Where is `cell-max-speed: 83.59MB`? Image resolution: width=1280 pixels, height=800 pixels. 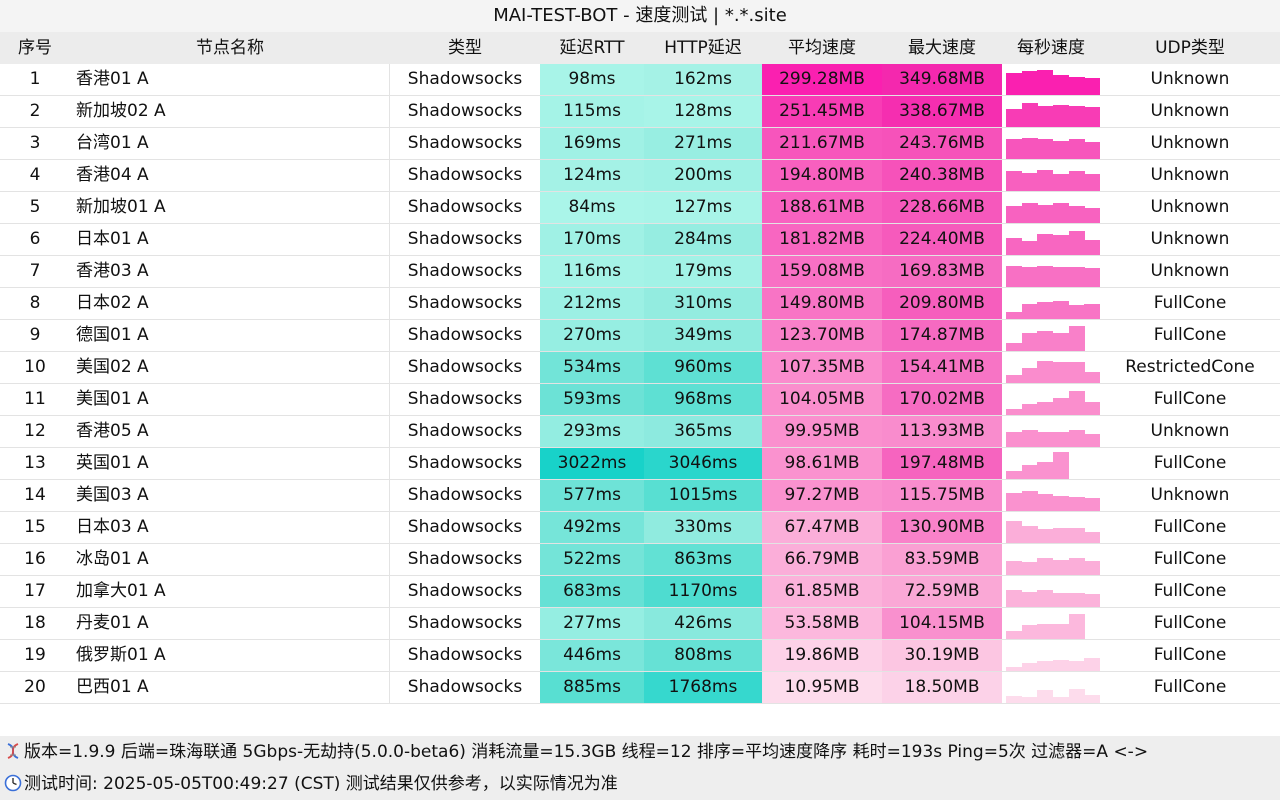
cell-max-speed: 83.59MB is located at coordinates (942, 559).